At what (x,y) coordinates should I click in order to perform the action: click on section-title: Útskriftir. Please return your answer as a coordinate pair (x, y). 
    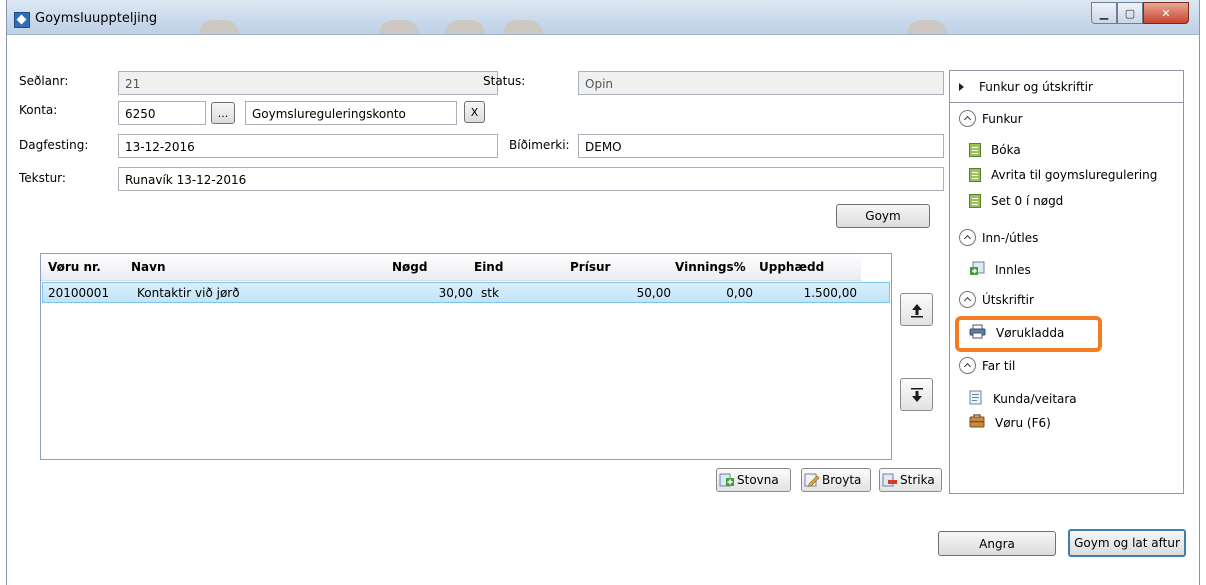
    Looking at the image, I should click on (1008, 299).